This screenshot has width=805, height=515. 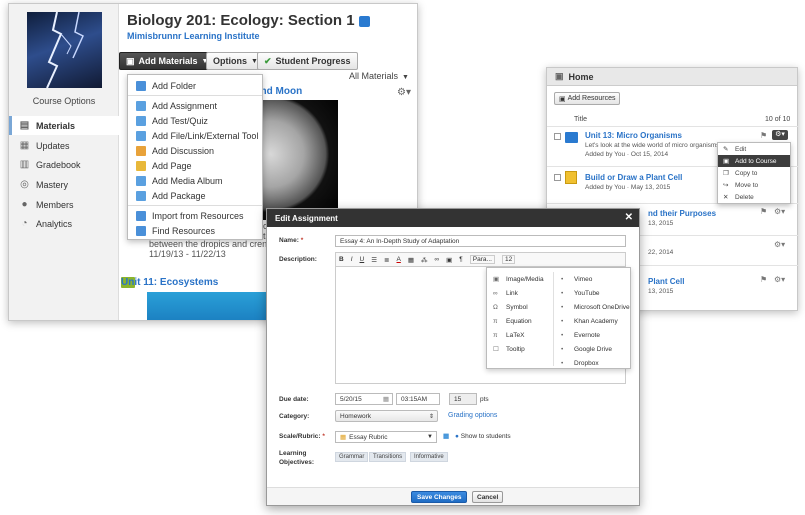 I want to click on menu-add-folder: Add Folder, so click(x=195, y=85).